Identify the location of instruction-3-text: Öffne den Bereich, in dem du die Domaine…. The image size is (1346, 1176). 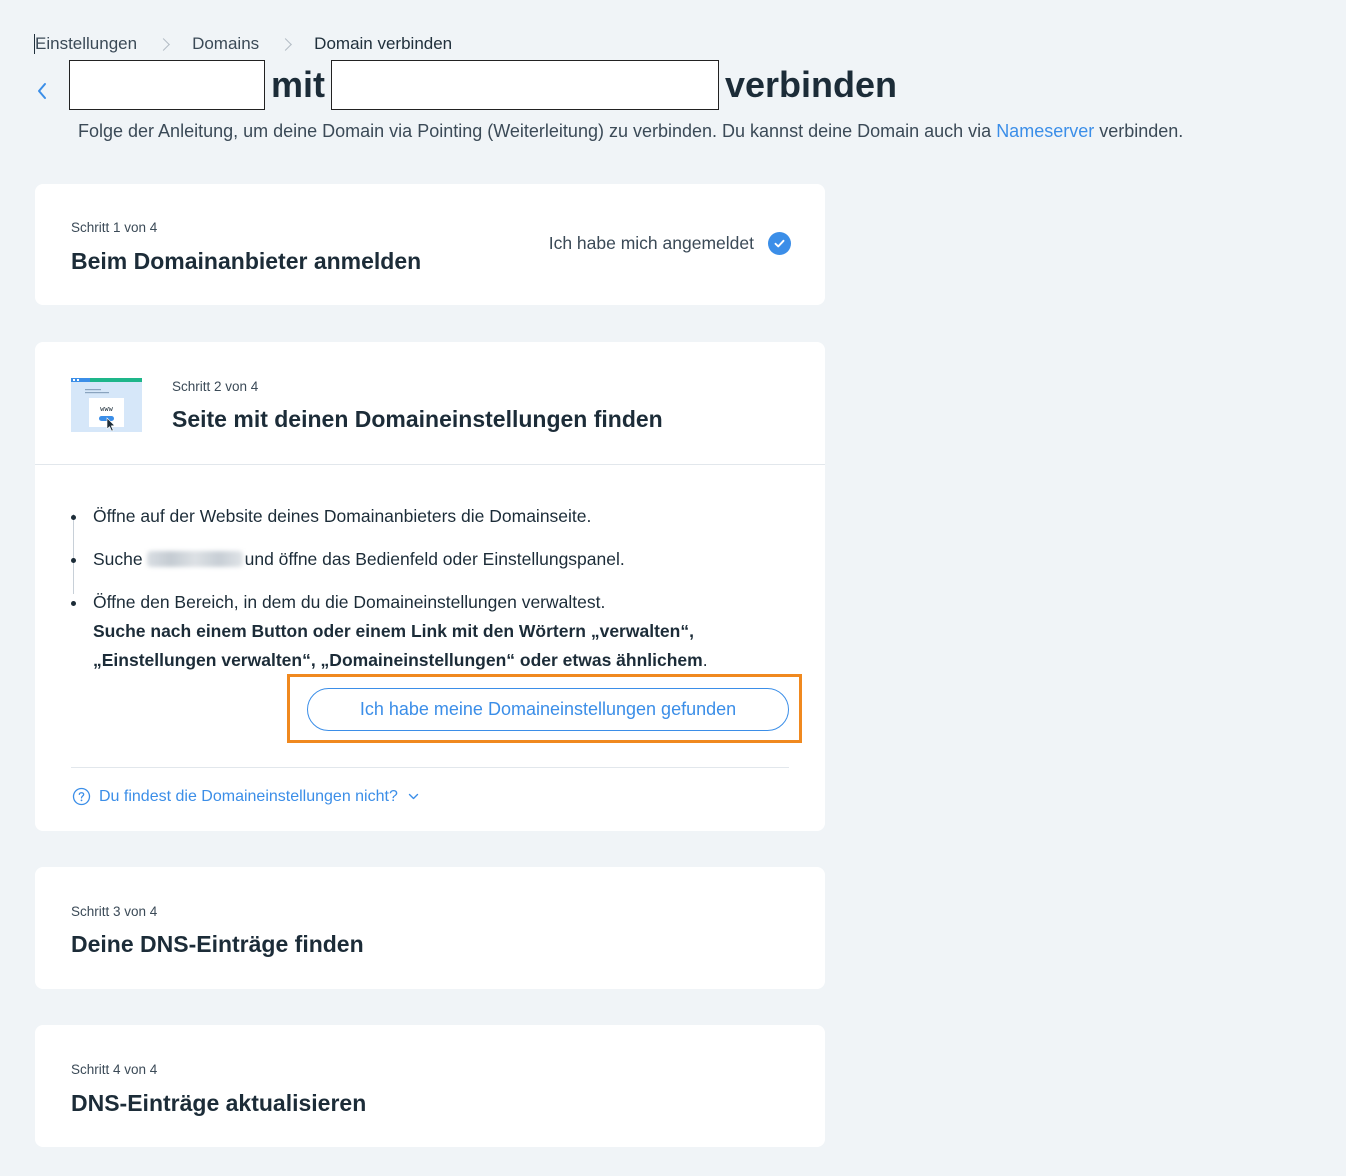
(349, 602).